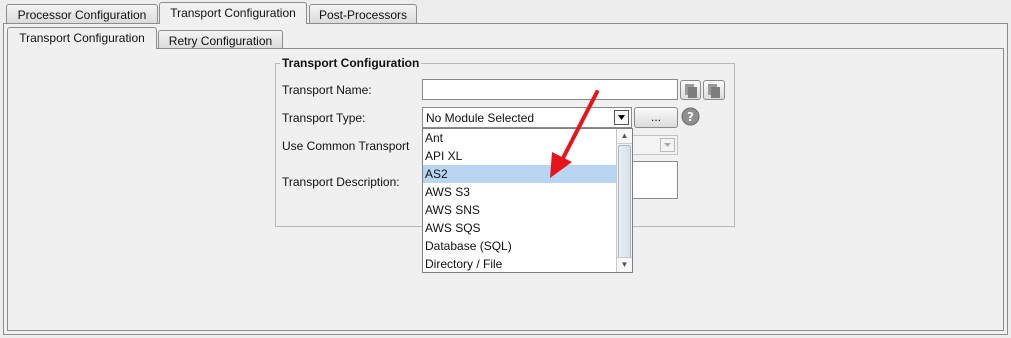  I want to click on dropdown-option: Directory / File, so click(520, 263).